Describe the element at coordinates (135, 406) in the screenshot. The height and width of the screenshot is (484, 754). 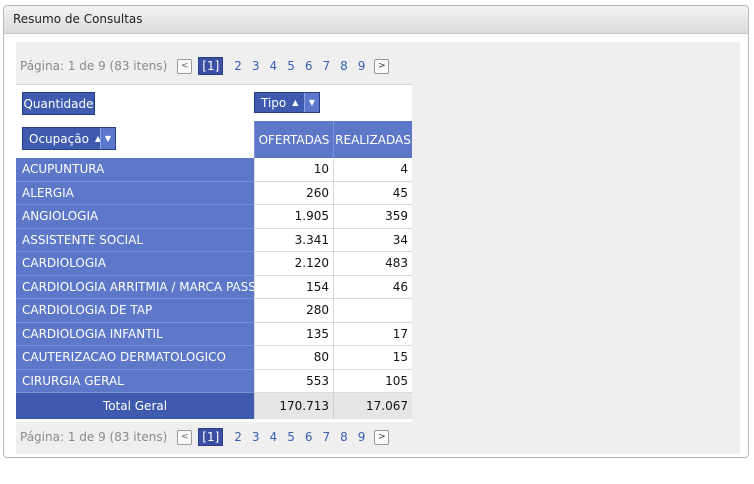
I see `total-label: Total Geral` at that location.